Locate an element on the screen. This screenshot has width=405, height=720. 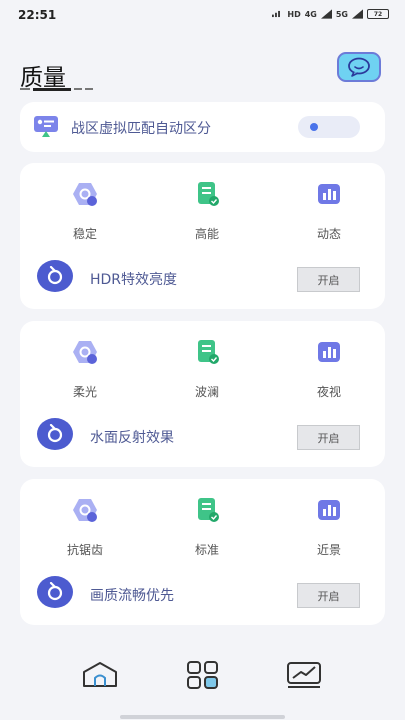
mode-label: 近景 is located at coordinates (328, 550).